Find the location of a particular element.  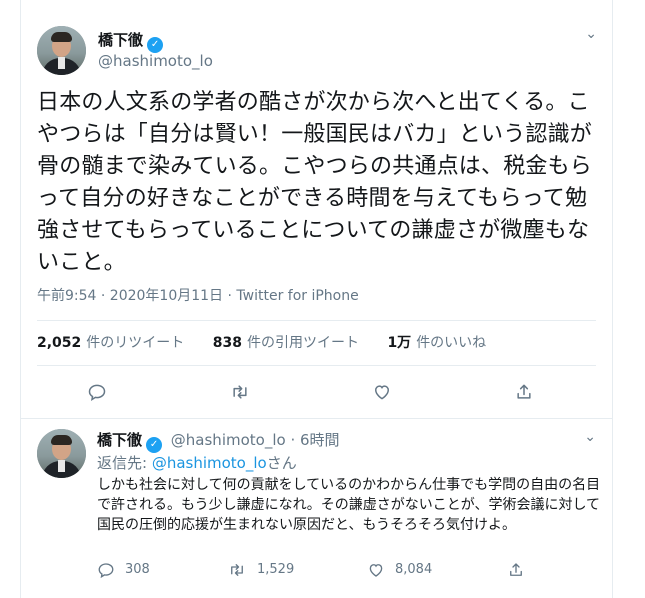

reply-author-name: 橋下徹 is located at coordinates (119, 440).